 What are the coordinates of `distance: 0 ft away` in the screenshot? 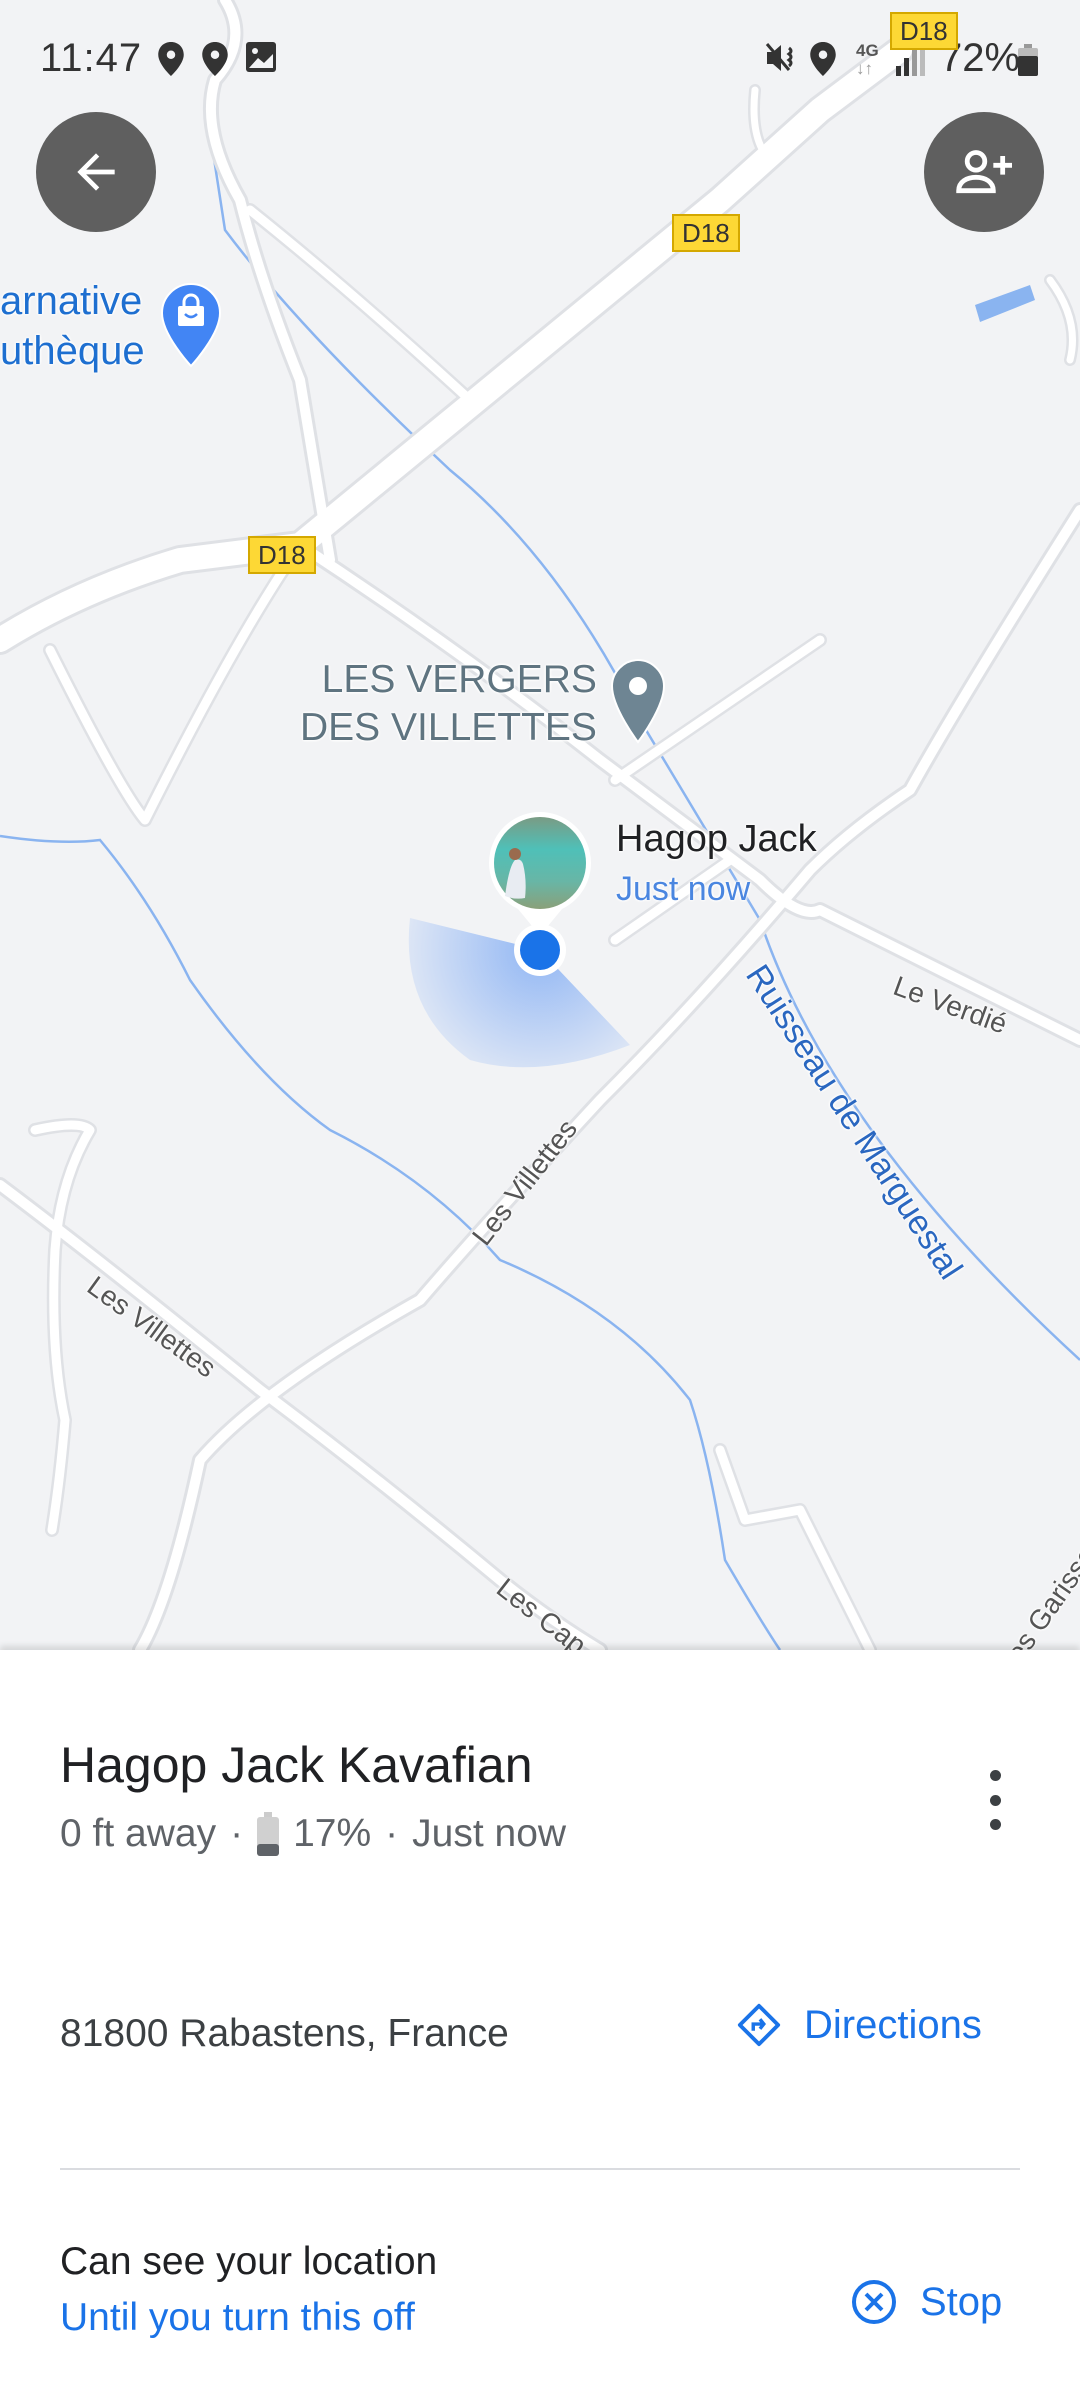 It's located at (138, 1833).